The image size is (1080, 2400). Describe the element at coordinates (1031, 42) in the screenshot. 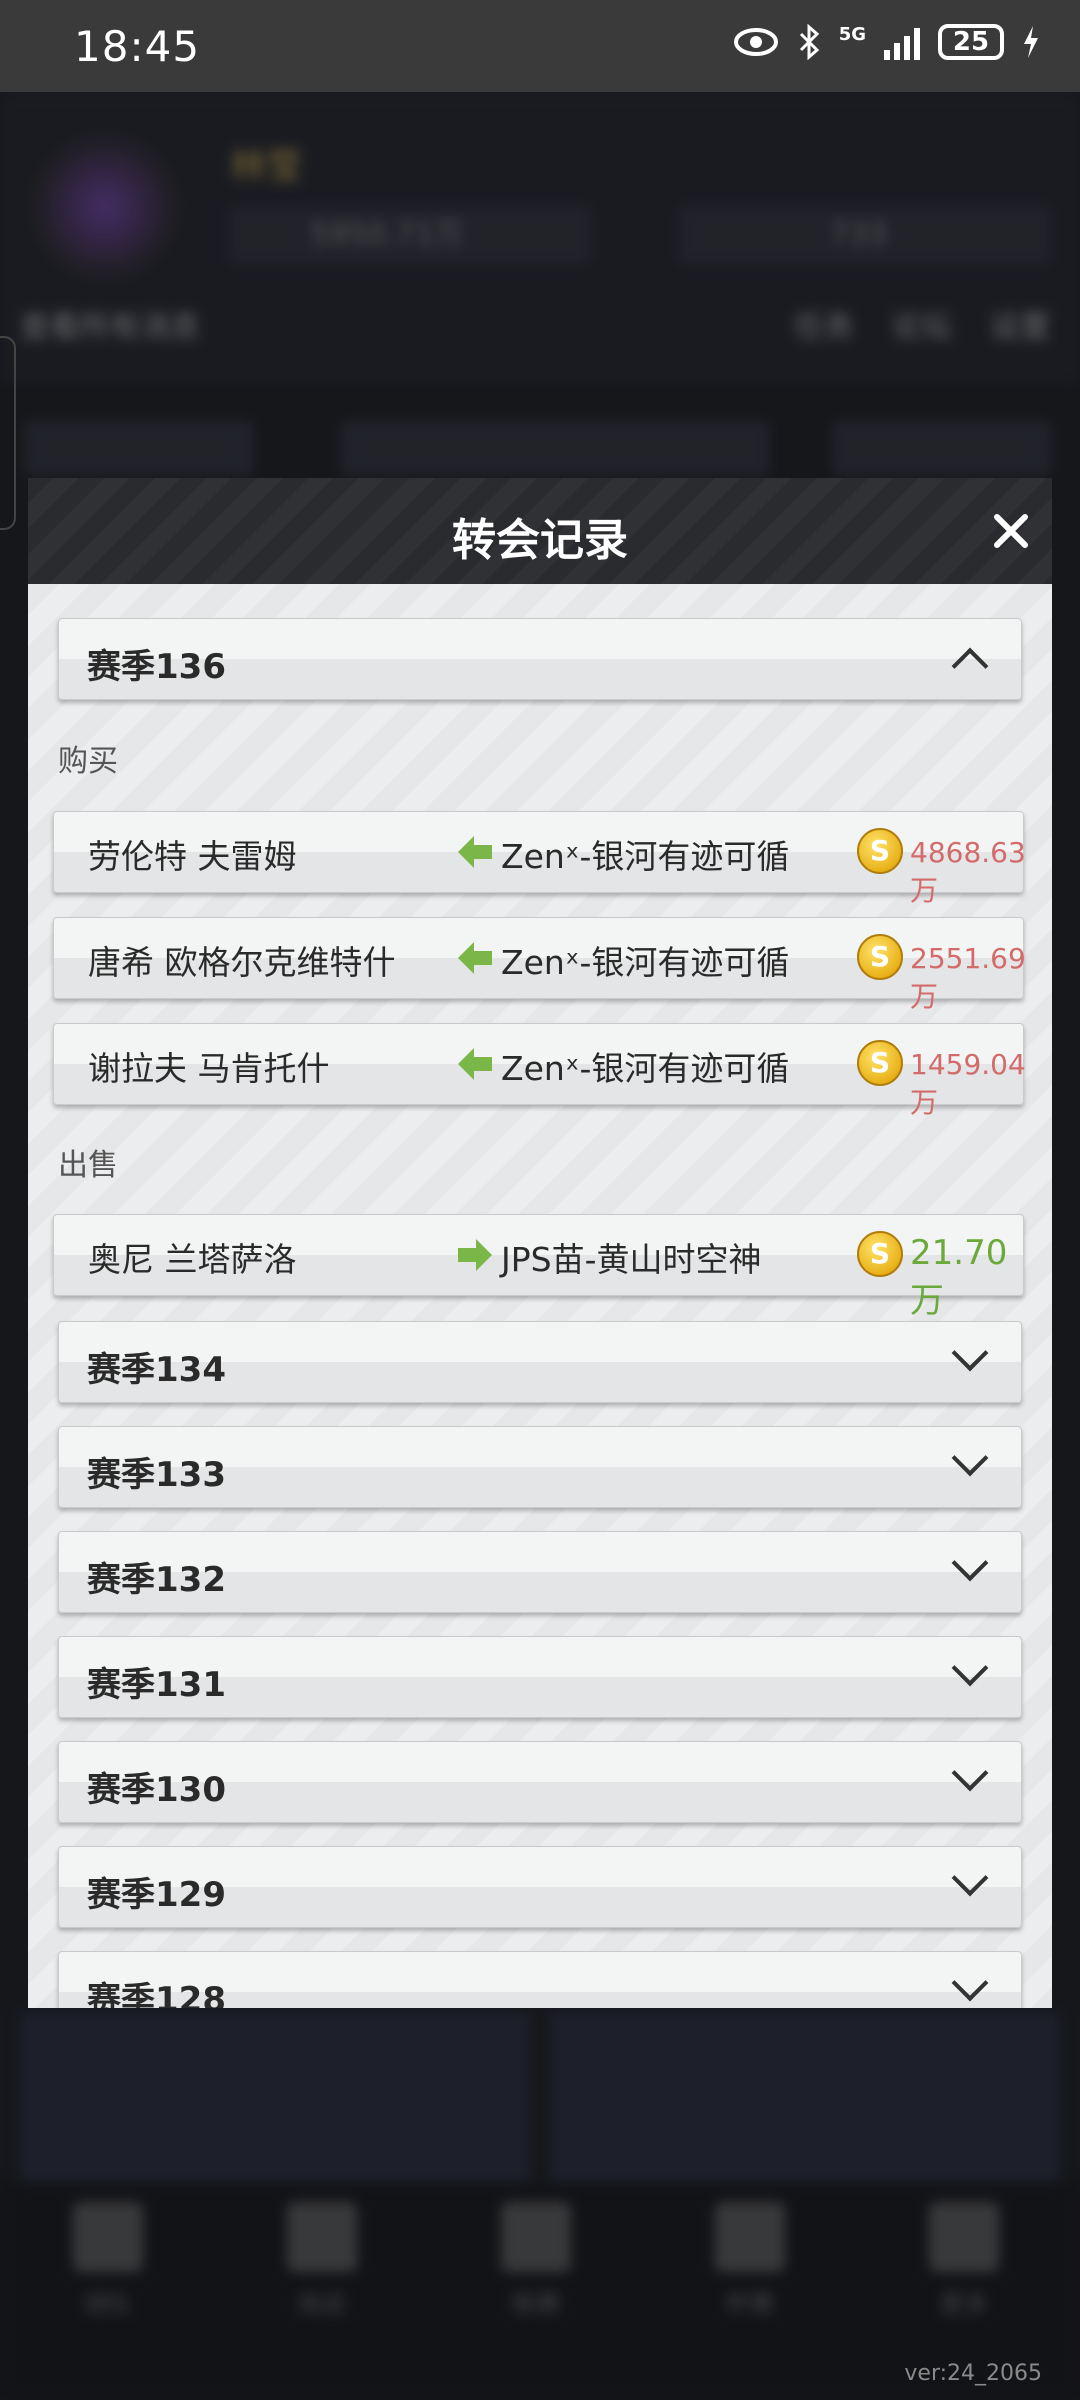

I see `charging-icon` at that location.